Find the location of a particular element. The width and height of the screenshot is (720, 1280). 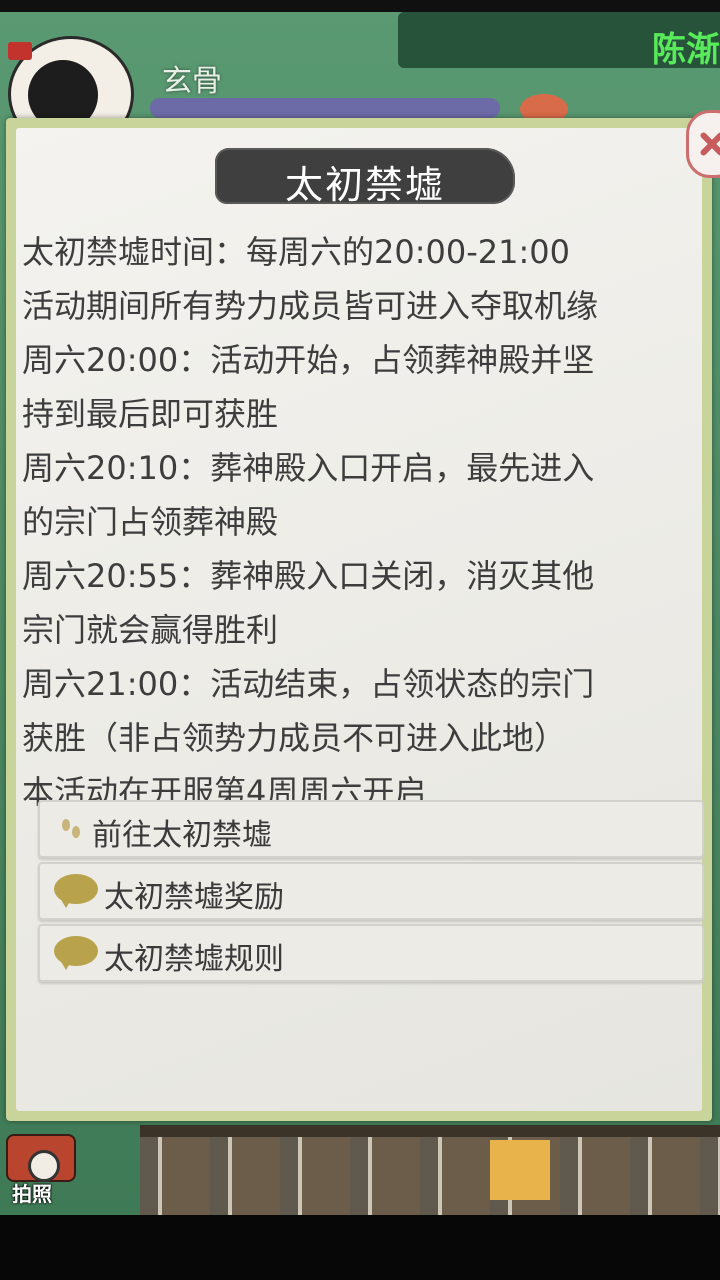

name-plate-text: 陈渐 is located at coordinates (686, 50).